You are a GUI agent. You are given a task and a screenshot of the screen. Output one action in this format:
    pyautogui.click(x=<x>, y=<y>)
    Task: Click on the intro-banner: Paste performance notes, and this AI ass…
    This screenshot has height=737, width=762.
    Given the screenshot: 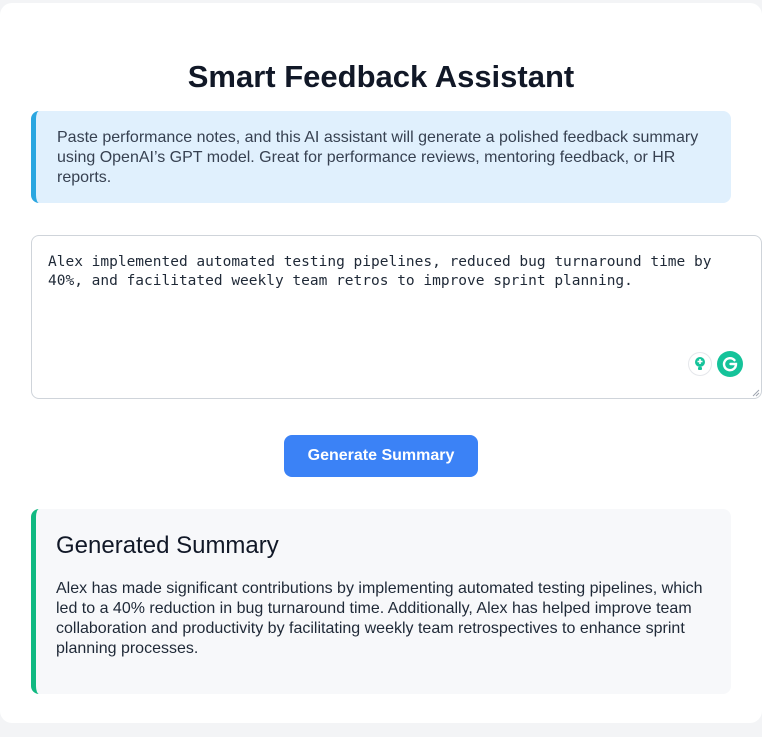 What is the action you would take?
    pyautogui.click(x=381, y=157)
    